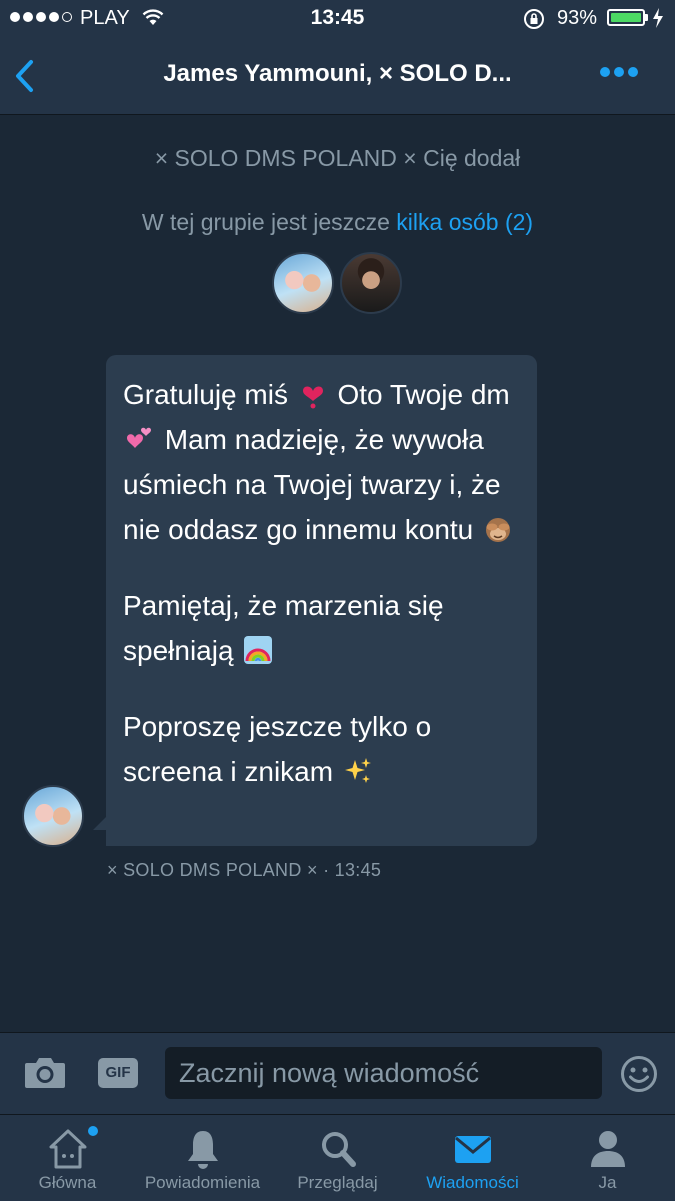 The width and height of the screenshot is (675, 1201). What do you see at coordinates (139, 437) in the screenshot?
I see `two-hearts-icon` at bounding box center [139, 437].